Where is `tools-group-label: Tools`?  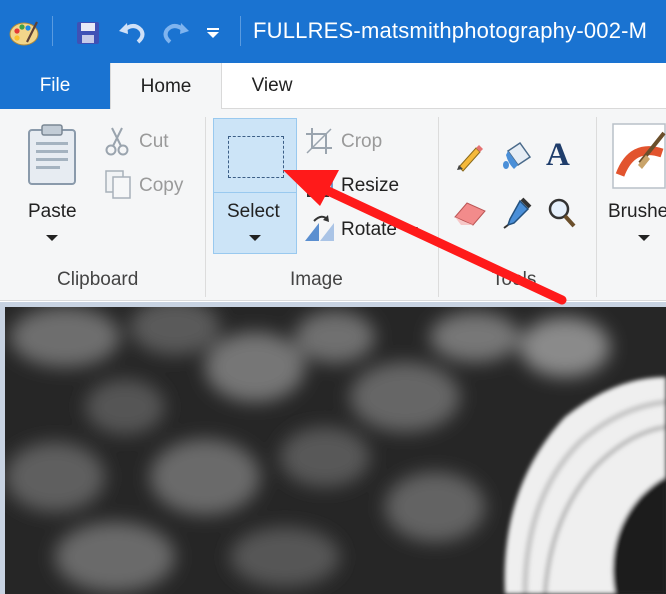
tools-group-label: Tools is located at coordinates (514, 279).